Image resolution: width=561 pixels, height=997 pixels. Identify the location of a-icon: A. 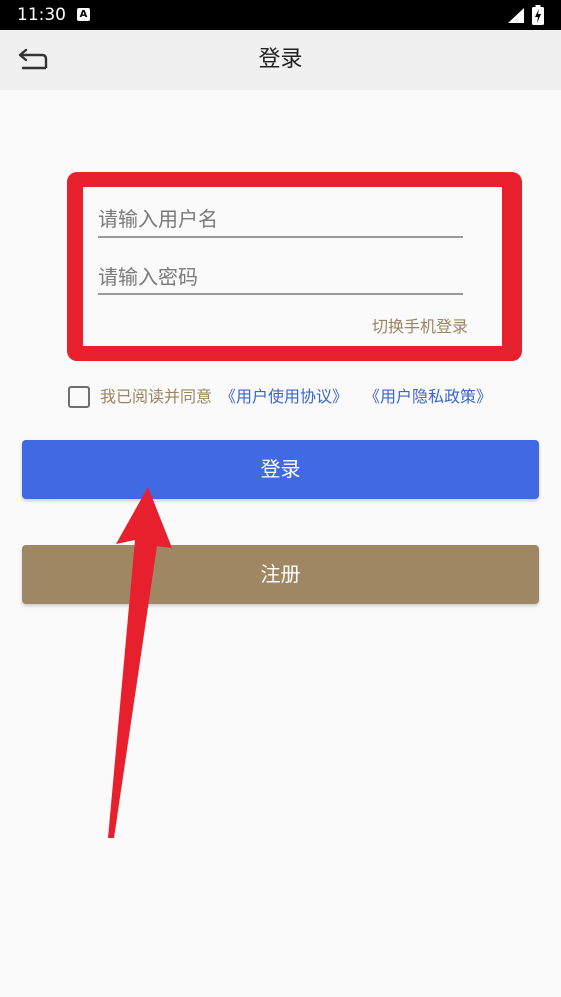
(83, 14).